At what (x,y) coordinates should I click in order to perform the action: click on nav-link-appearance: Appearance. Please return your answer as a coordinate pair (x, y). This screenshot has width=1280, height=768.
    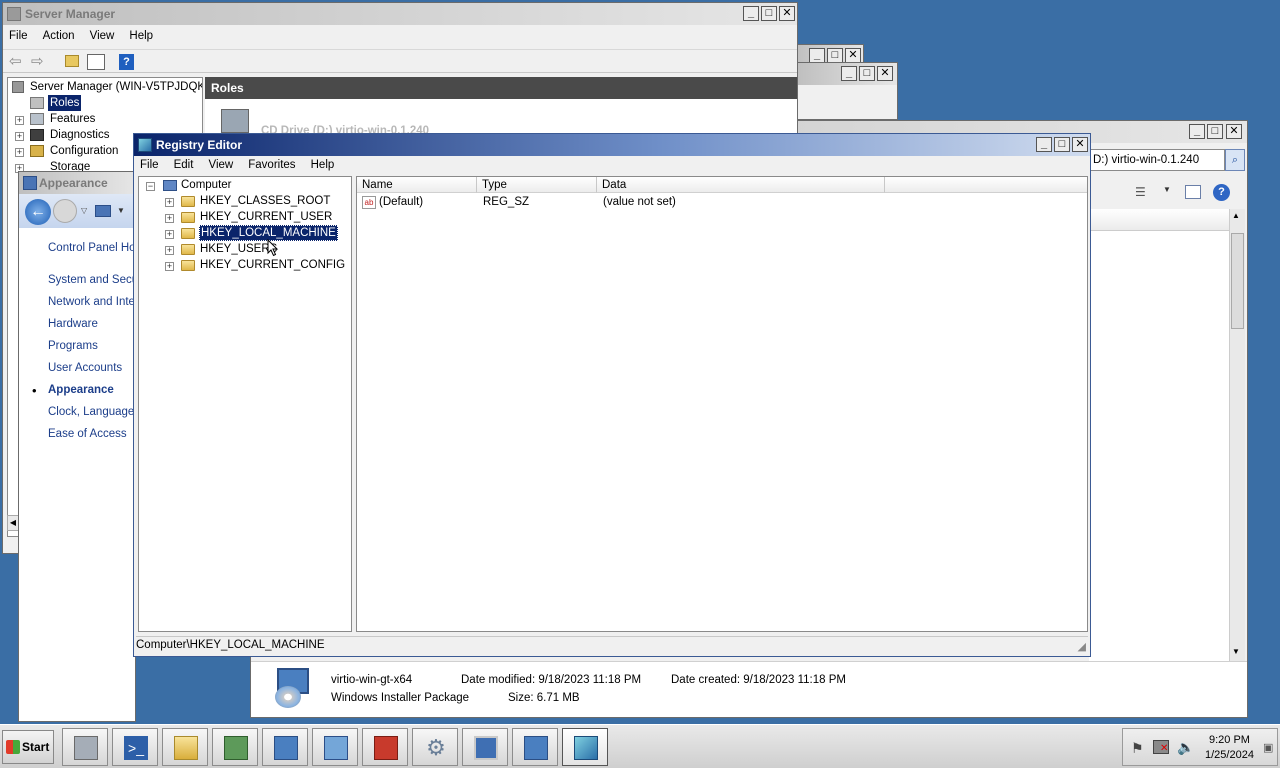
    Looking at the image, I should click on (81, 390).